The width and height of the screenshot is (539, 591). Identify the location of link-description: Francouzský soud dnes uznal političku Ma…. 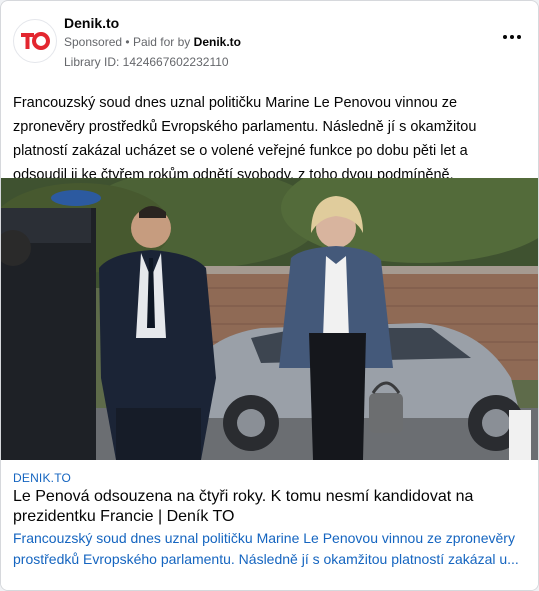
(267, 549).